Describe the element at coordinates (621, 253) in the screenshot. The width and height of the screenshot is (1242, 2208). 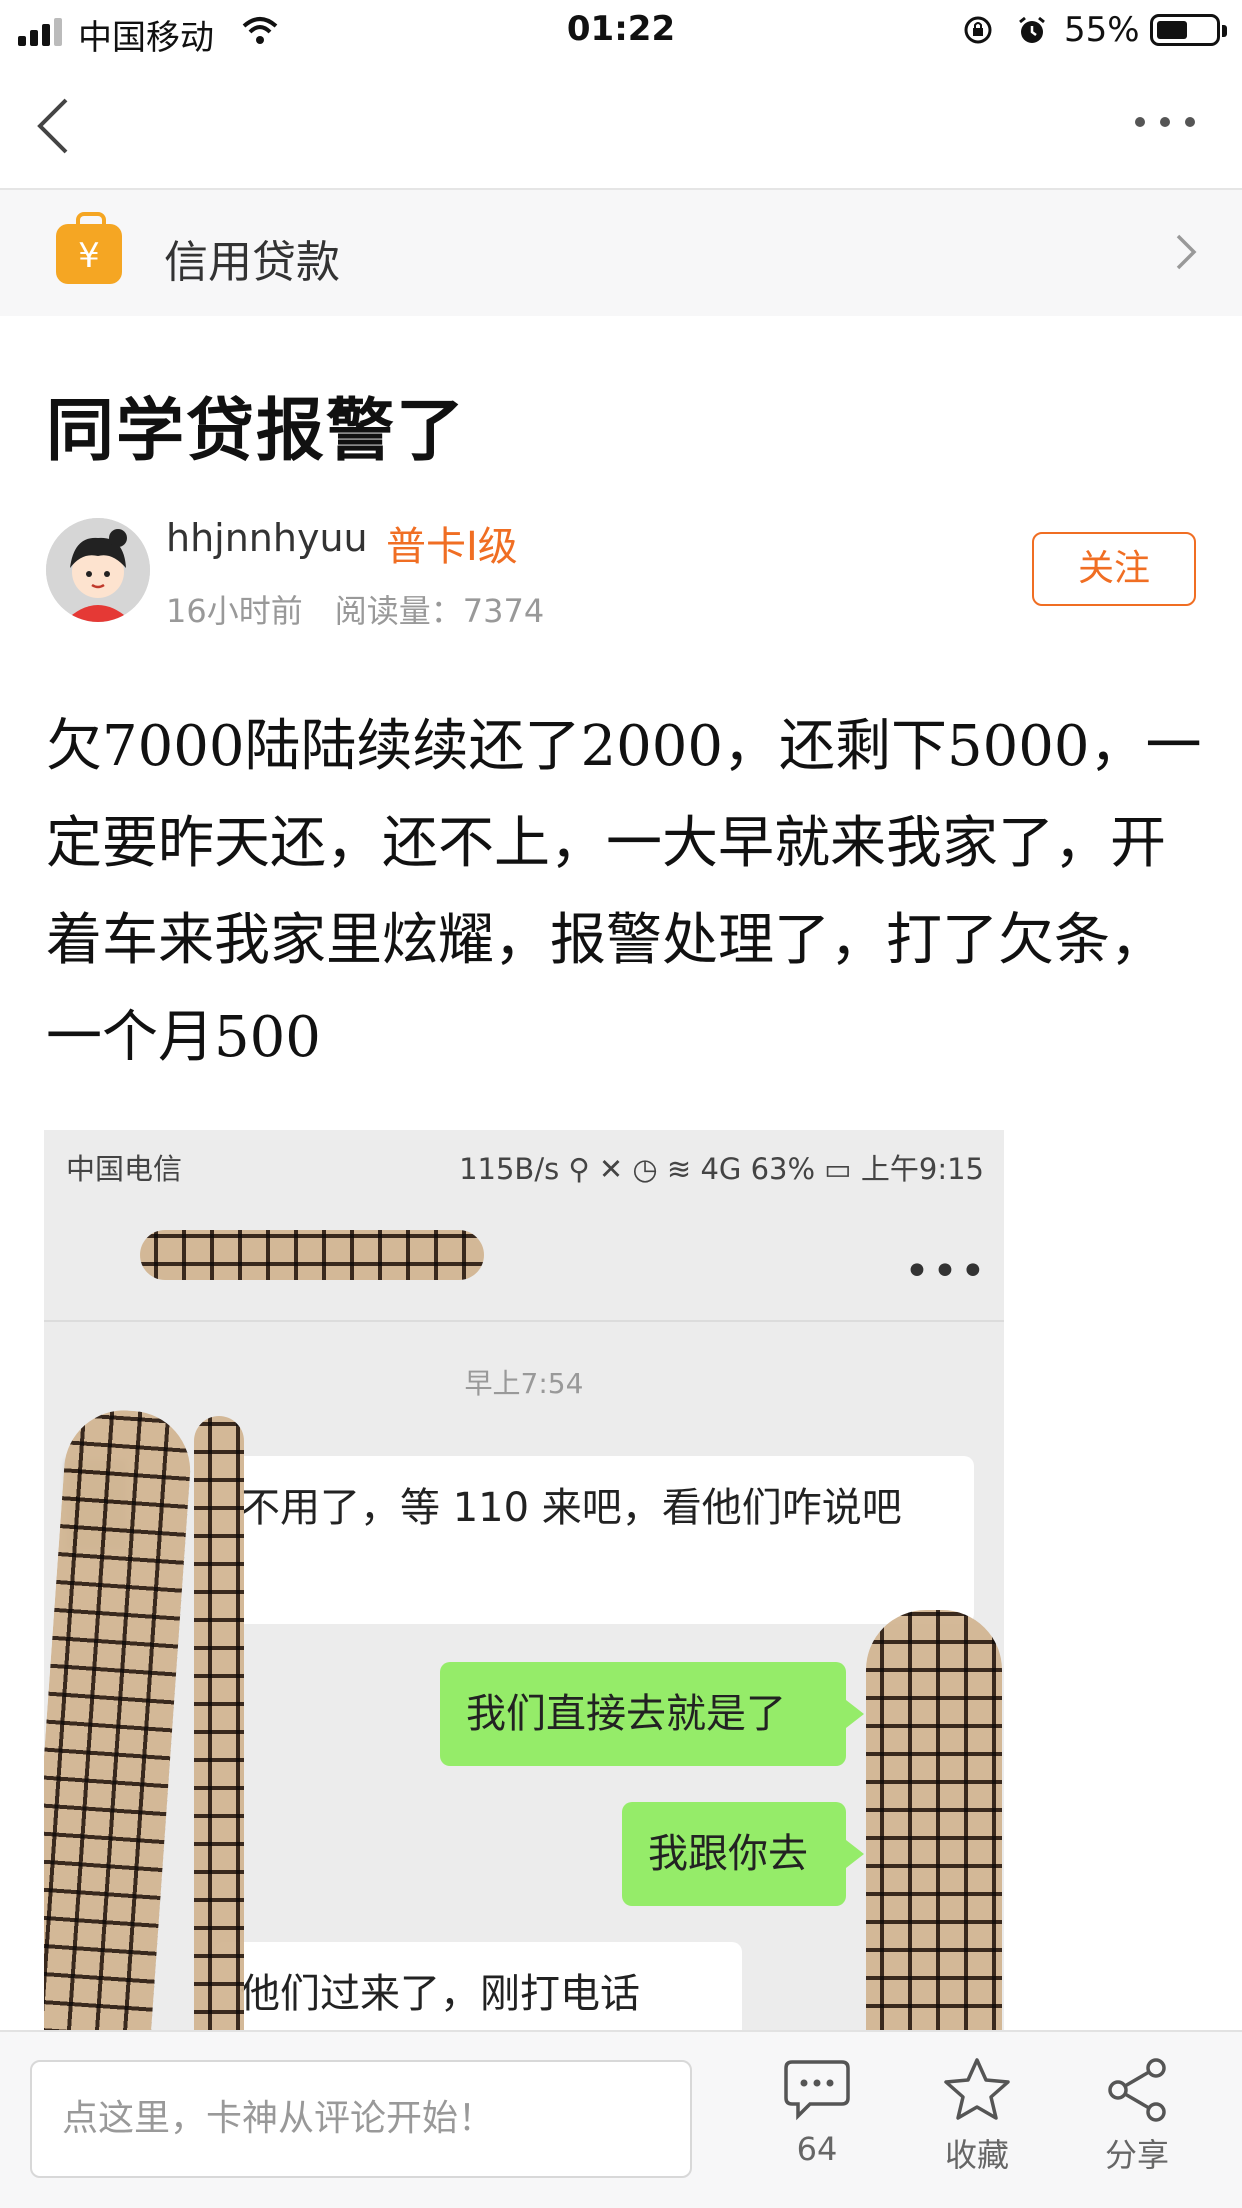
I see `category-row: ¥ 信用贷款` at that location.